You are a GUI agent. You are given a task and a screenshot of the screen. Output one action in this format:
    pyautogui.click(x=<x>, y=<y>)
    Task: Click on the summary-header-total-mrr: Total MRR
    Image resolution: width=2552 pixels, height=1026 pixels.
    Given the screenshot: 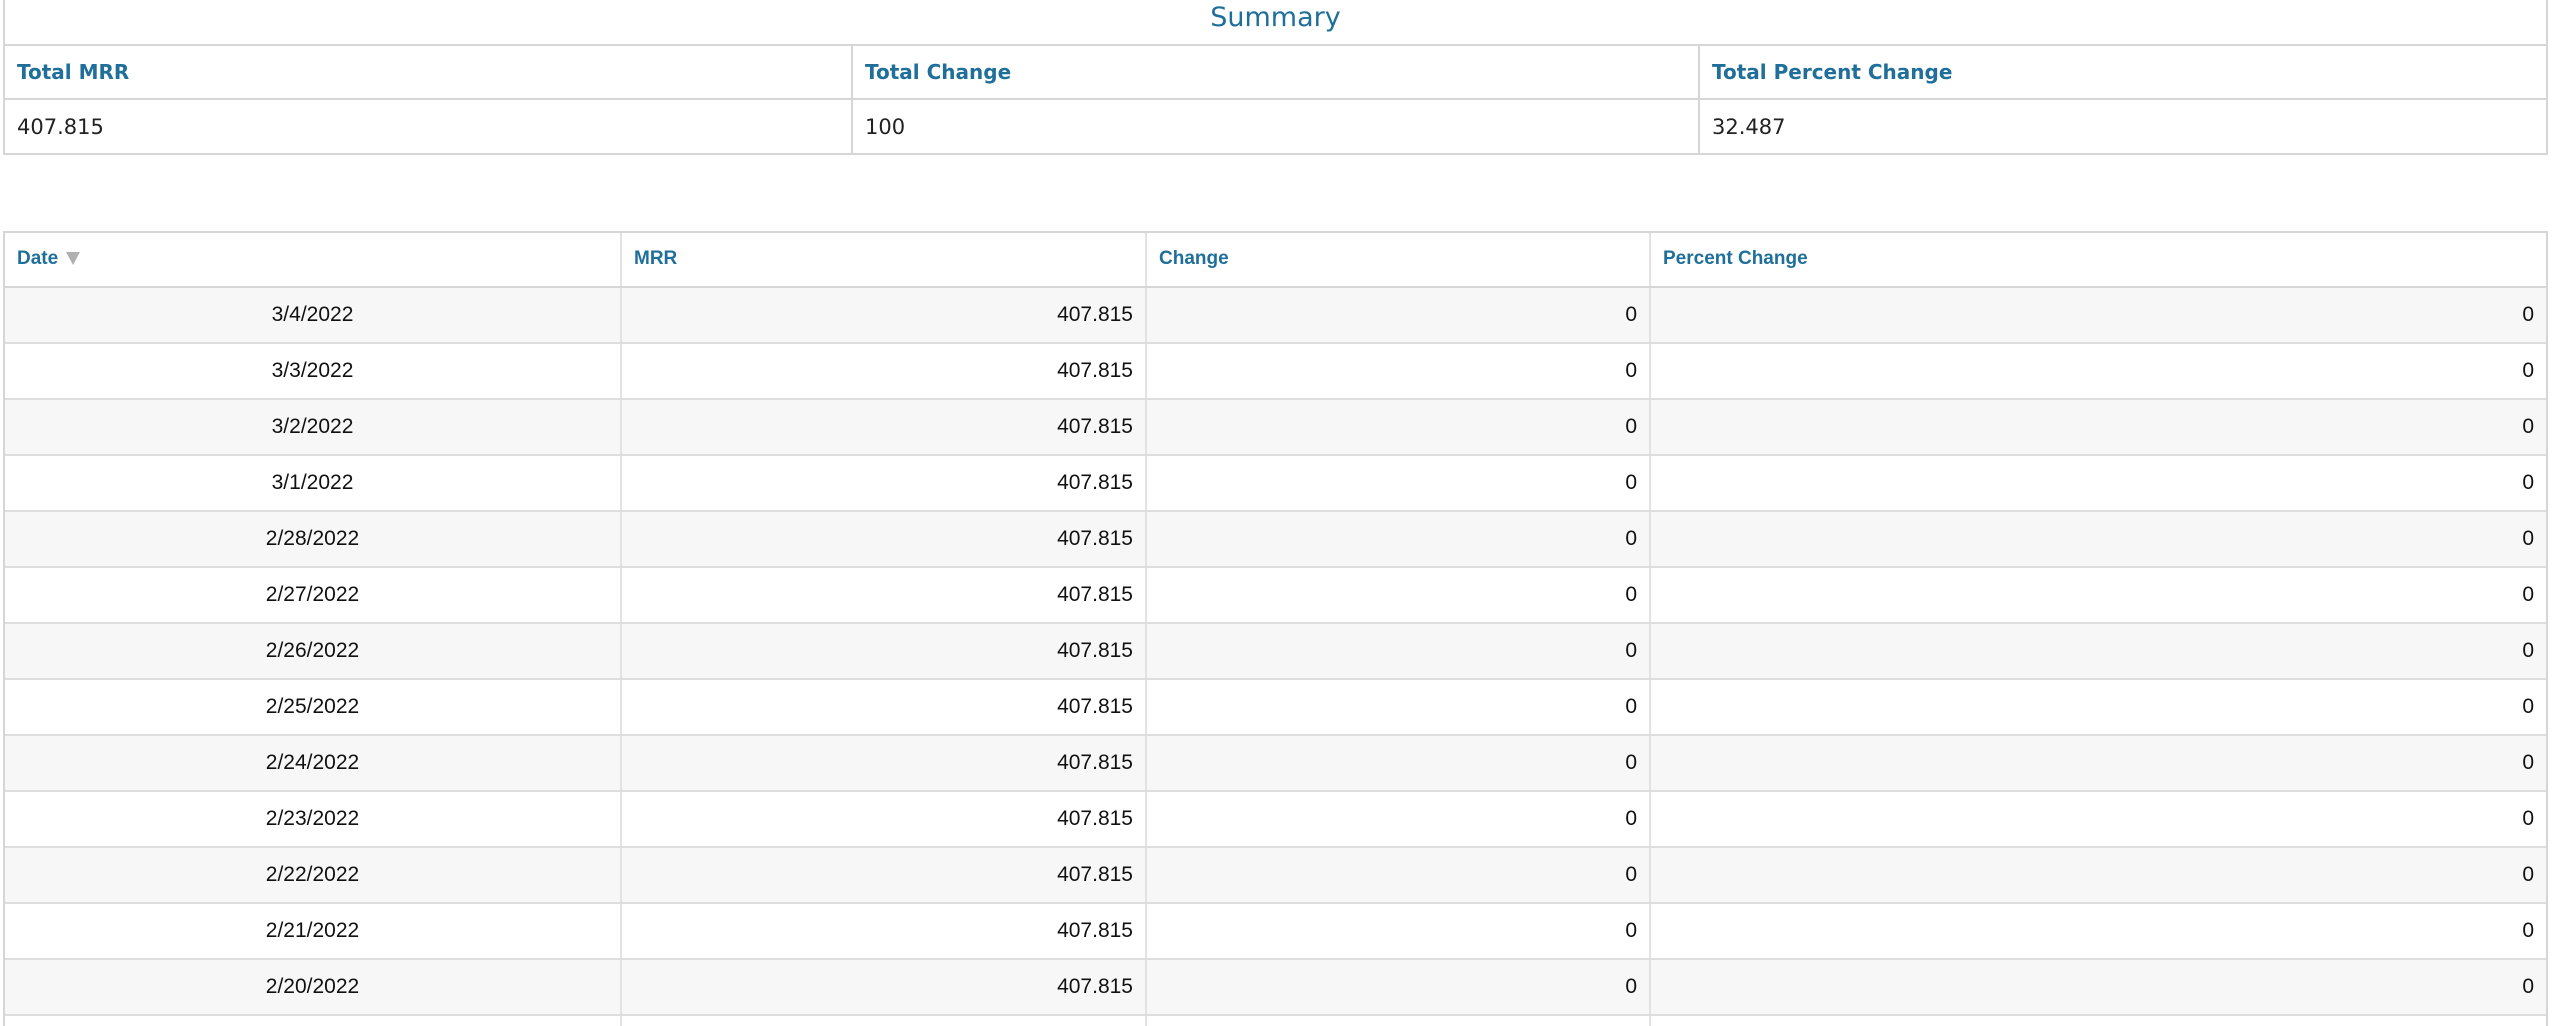 What is the action you would take?
    pyautogui.click(x=429, y=73)
    